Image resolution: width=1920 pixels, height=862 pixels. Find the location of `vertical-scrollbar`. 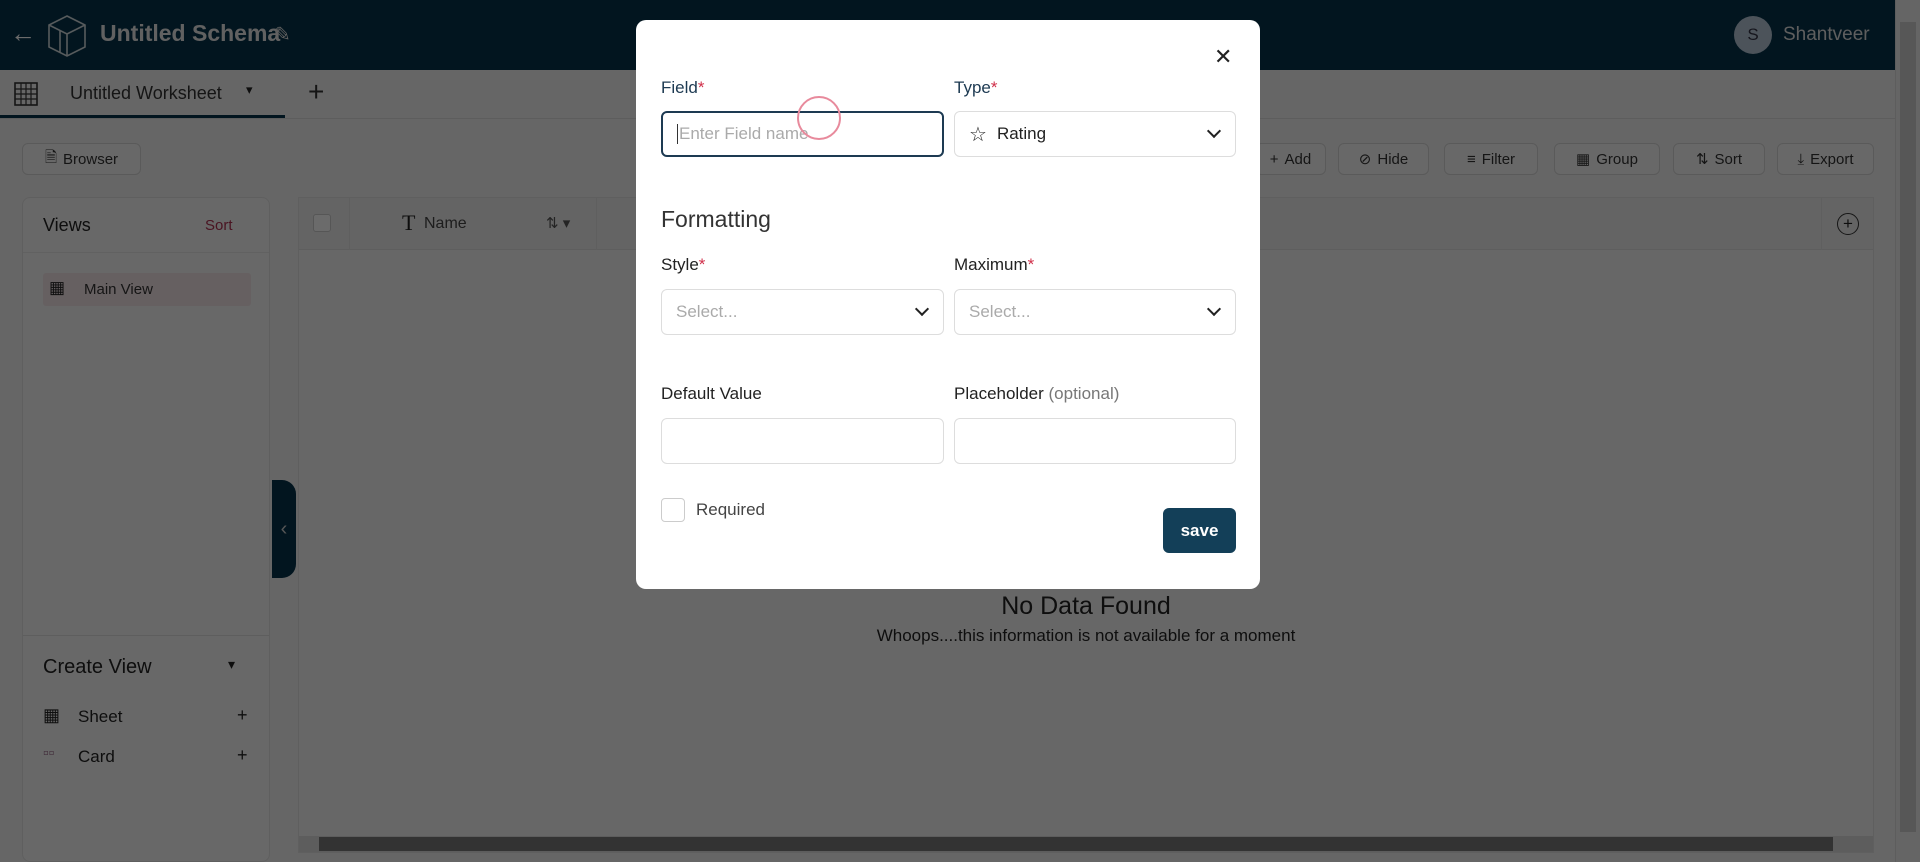

vertical-scrollbar is located at coordinates (1907, 431).